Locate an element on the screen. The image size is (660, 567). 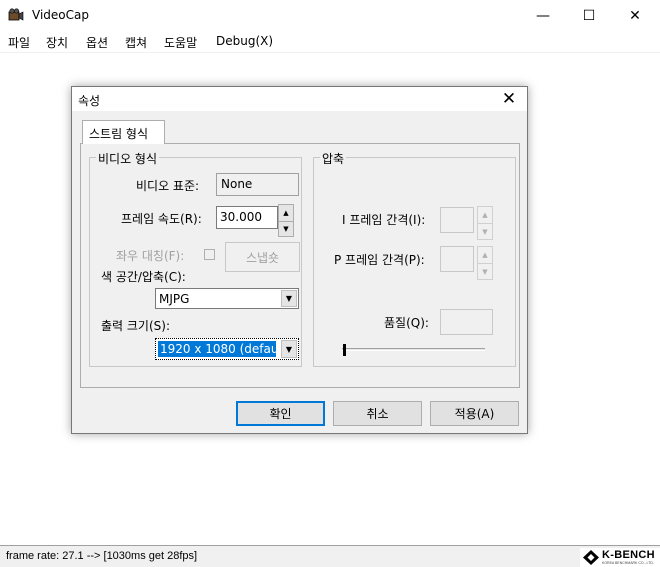
tab-stream-format: 스트림 형식 is located at coordinates (123, 132).